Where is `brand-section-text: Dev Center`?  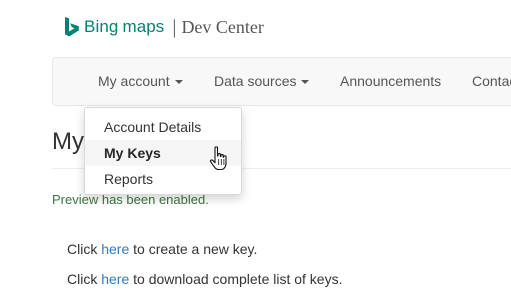
brand-section-text: Dev Center is located at coordinates (222, 26).